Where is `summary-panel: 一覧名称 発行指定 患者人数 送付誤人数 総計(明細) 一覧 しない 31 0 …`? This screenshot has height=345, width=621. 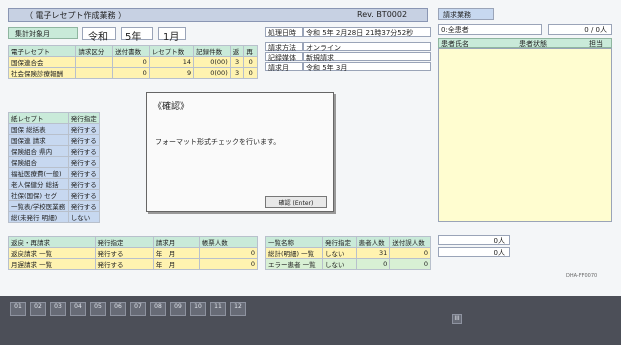
summary-panel: 一覧名称 発行指定 患者人数 送付誤人数 総計(明細) 一覧 しない 31 0 … is located at coordinates (347, 260).